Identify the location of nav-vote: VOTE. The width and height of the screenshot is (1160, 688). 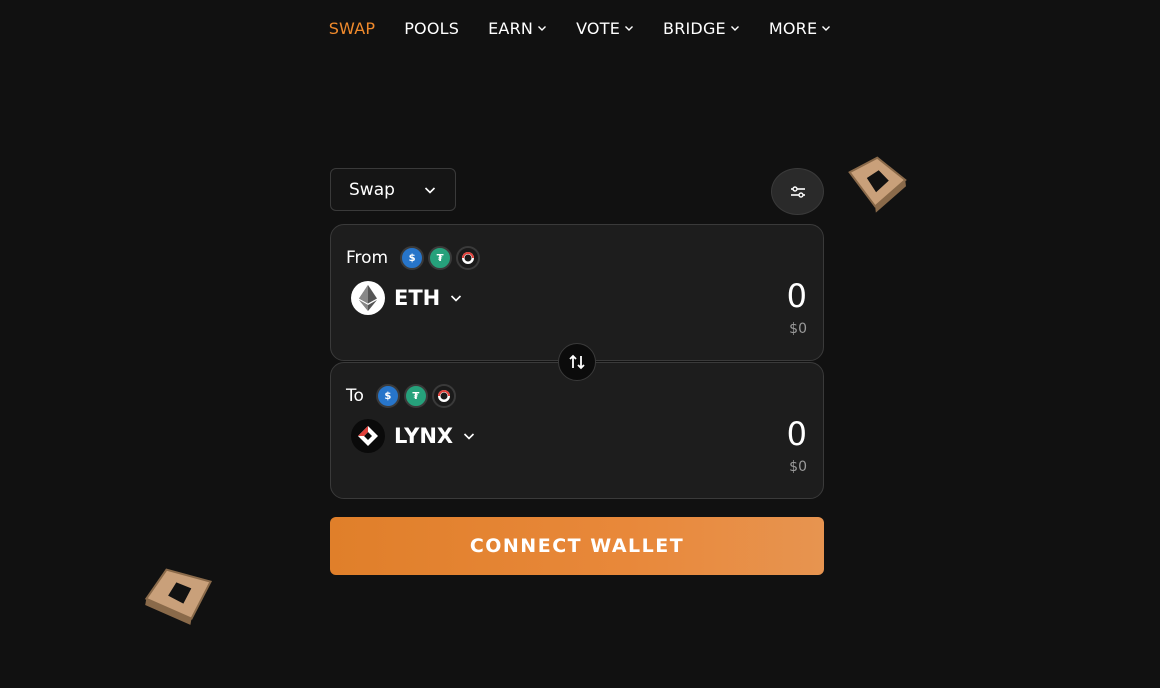
(605, 28).